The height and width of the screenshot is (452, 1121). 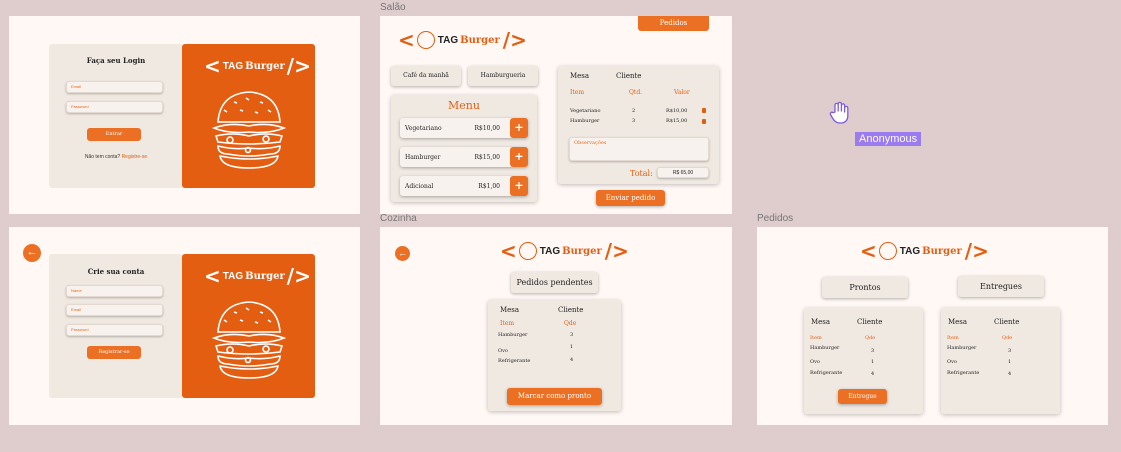 What do you see at coordinates (249, 130) in the screenshot?
I see `burger-illustration-icon` at bounding box center [249, 130].